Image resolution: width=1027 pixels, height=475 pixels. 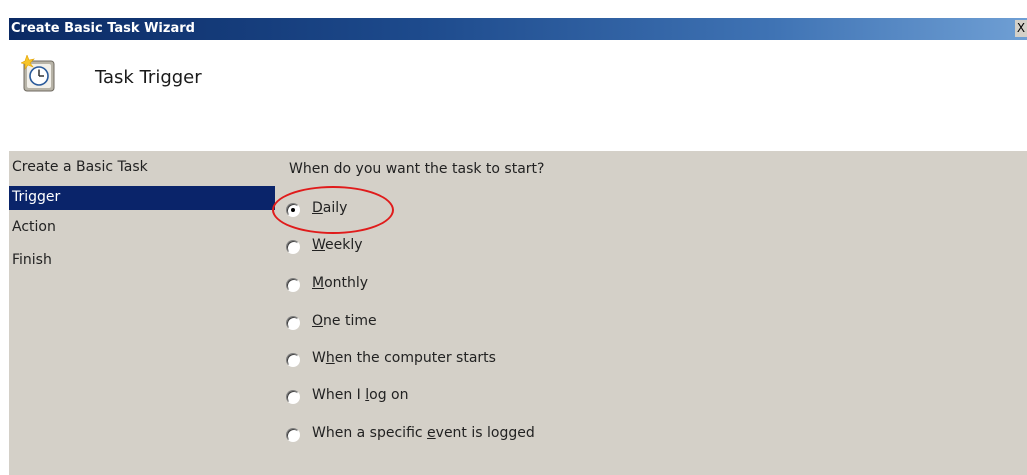 I want to click on option-label: When I log on, so click(x=360, y=395).